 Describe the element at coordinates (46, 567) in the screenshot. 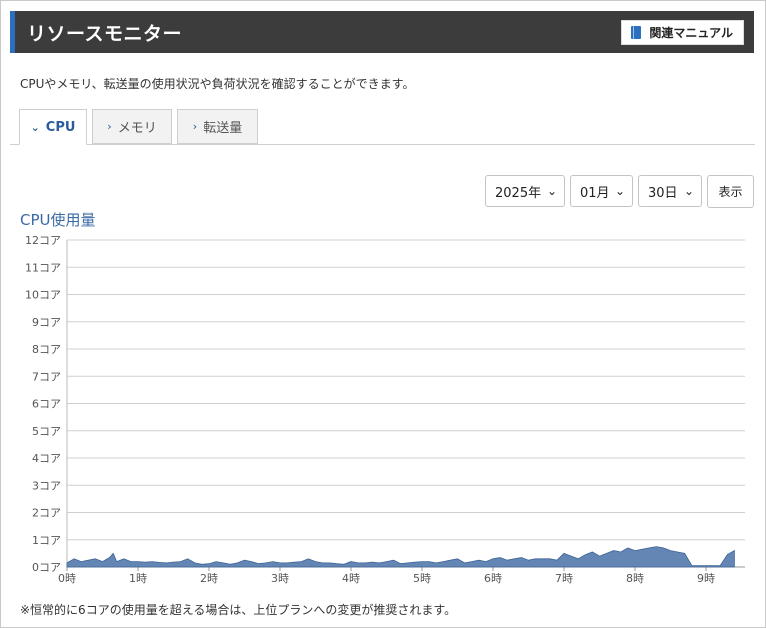

I see `y-tick-label: 0コア` at that location.